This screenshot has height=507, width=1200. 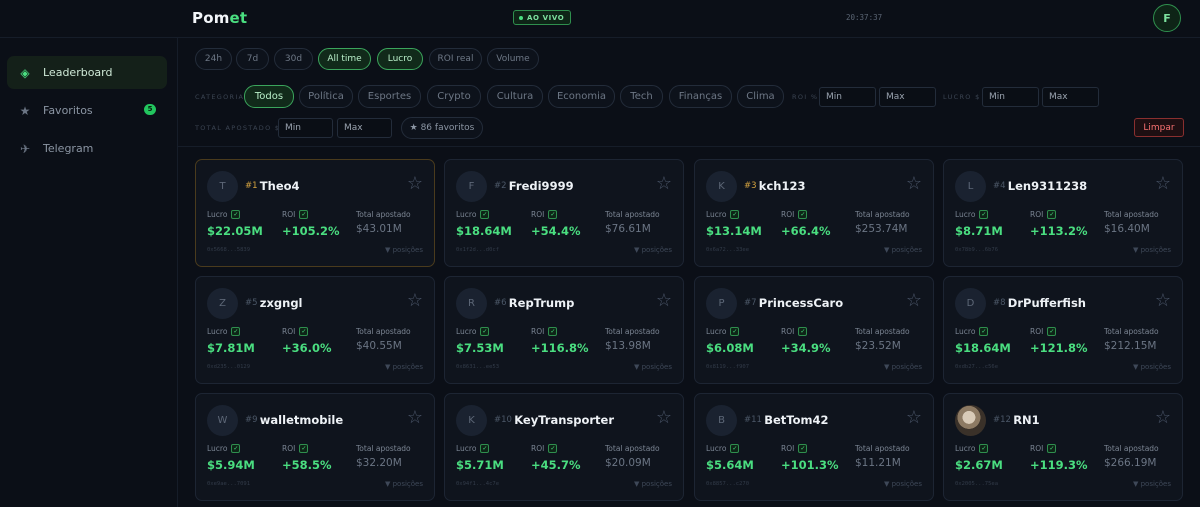 What do you see at coordinates (864, 17) in the screenshot?
I see `clock-time: 20:37:37` at bounding box center [864, 17].